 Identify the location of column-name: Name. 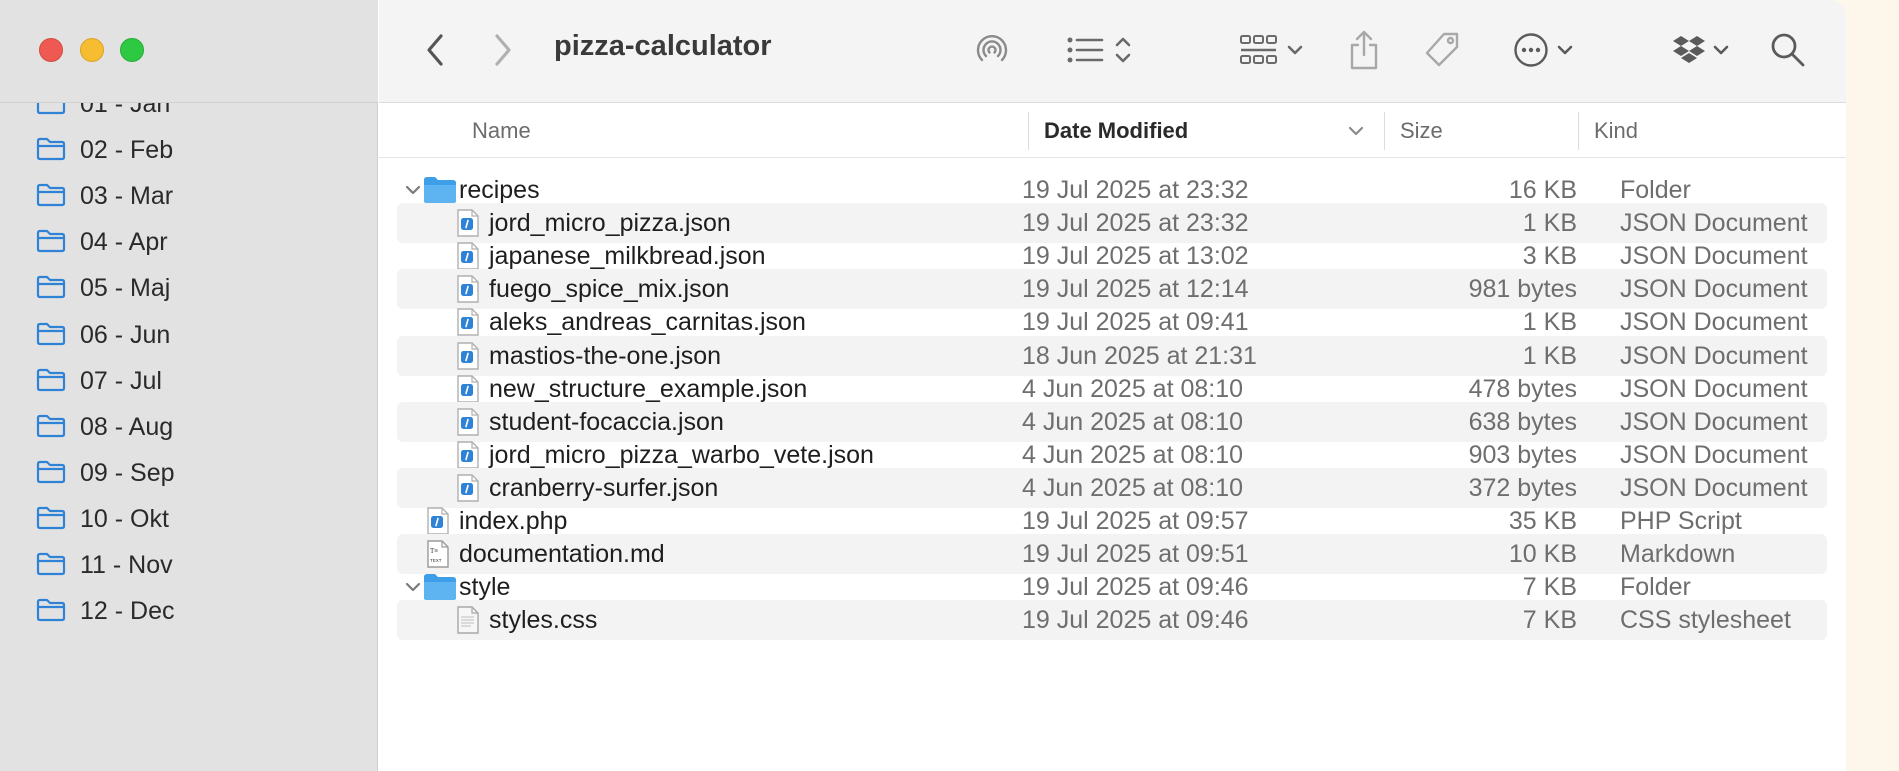
(501, 131).